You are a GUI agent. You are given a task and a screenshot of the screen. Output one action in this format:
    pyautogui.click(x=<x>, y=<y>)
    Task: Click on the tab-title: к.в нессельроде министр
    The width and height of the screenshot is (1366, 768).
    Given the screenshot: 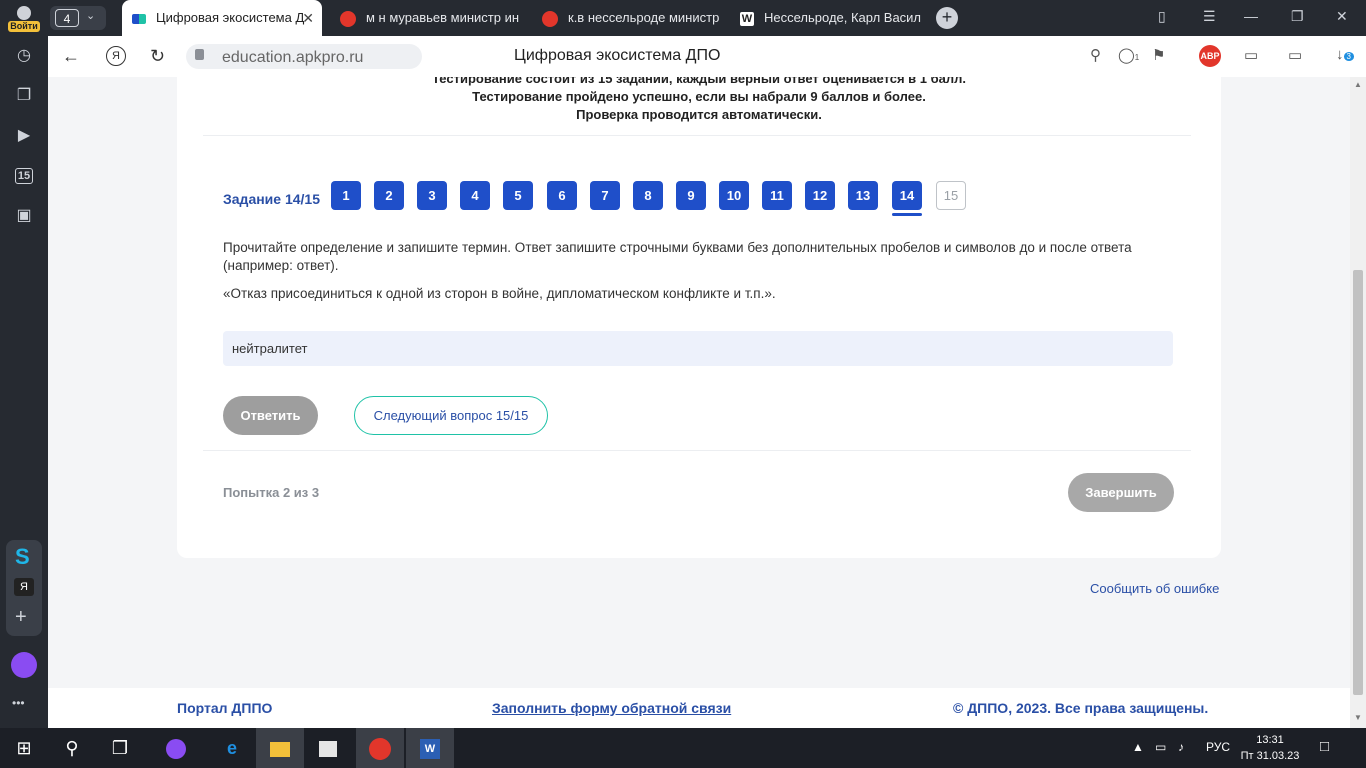 What is the action you would take?
    pyautogui.click(x=644, y=17)
    